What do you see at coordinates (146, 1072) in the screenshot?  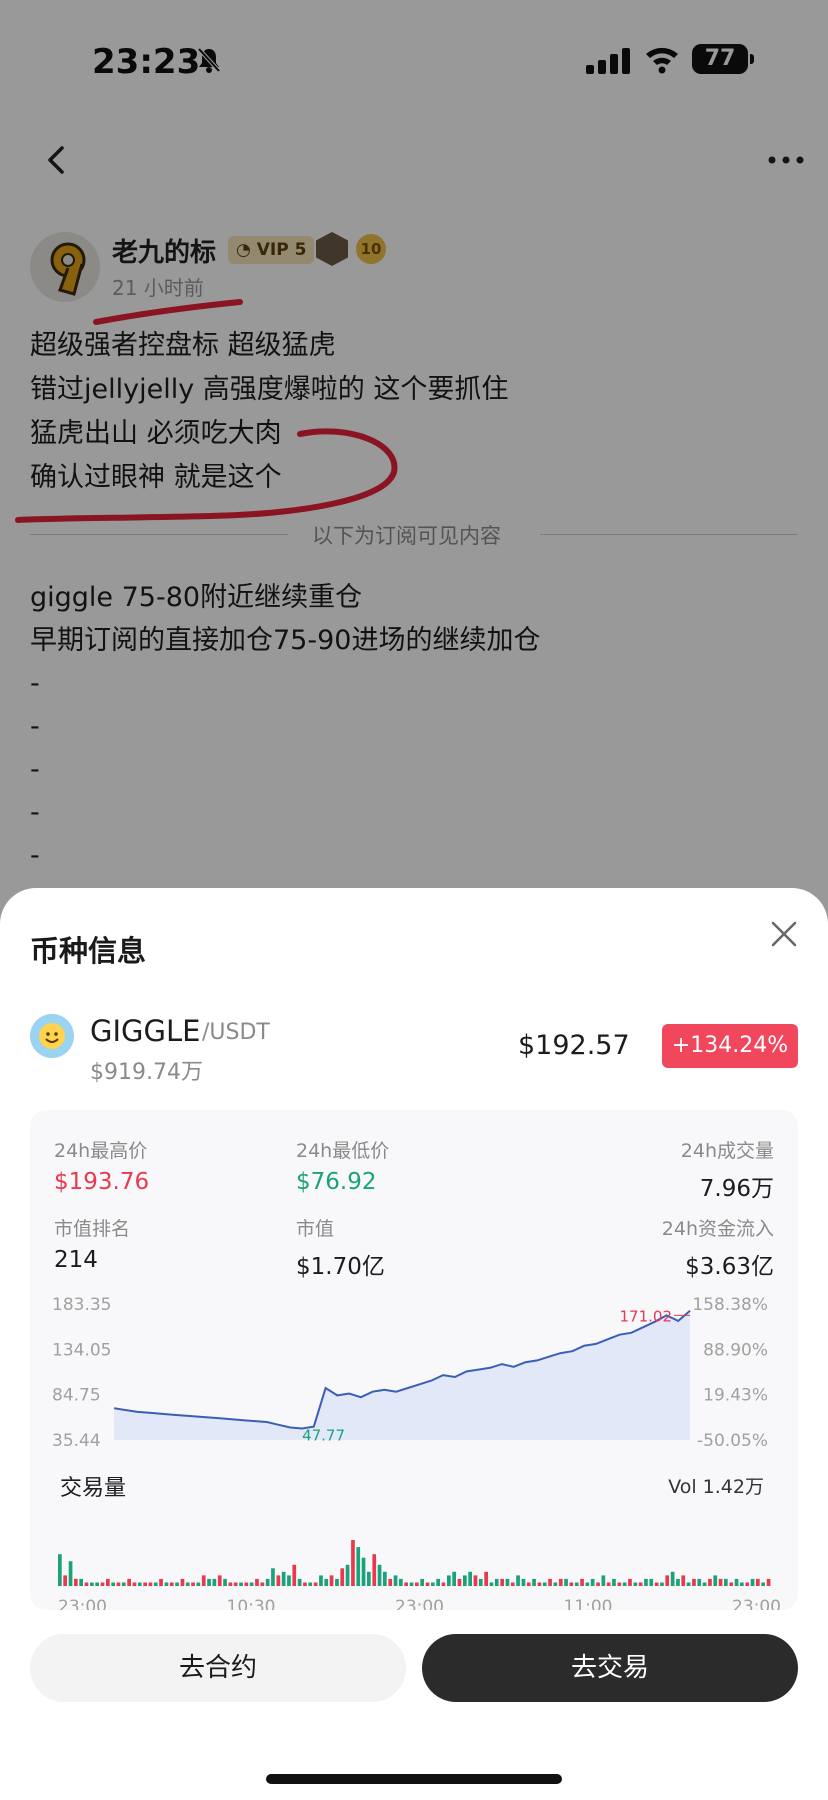 I see `coin-market-cap: $919.74万` at bounding box center [146, 1072].